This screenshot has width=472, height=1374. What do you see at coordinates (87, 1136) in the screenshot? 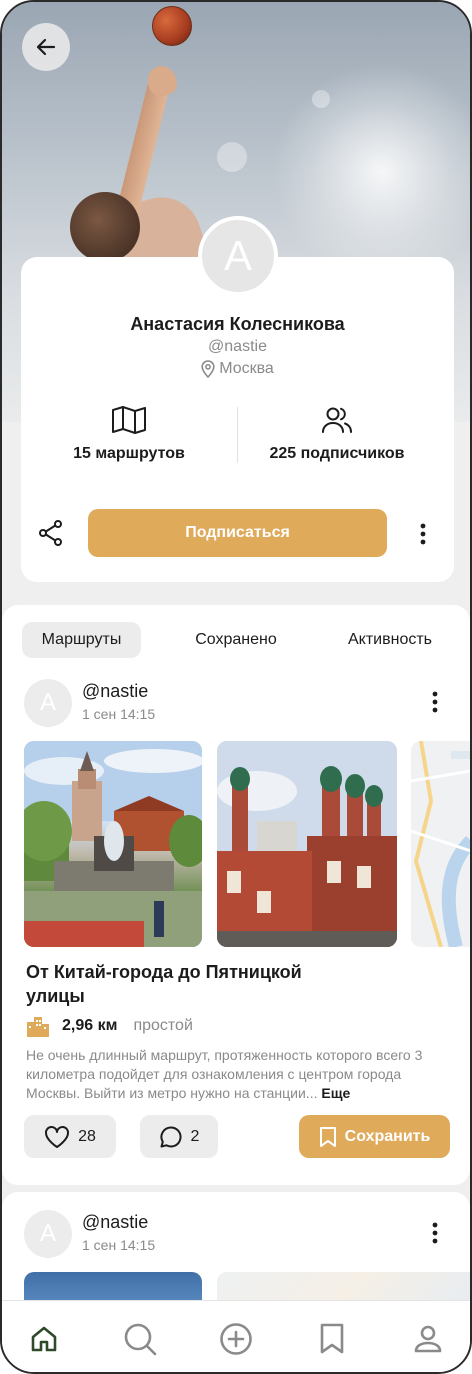
I see `like-count: 28` at bounding box center [87, 1136].